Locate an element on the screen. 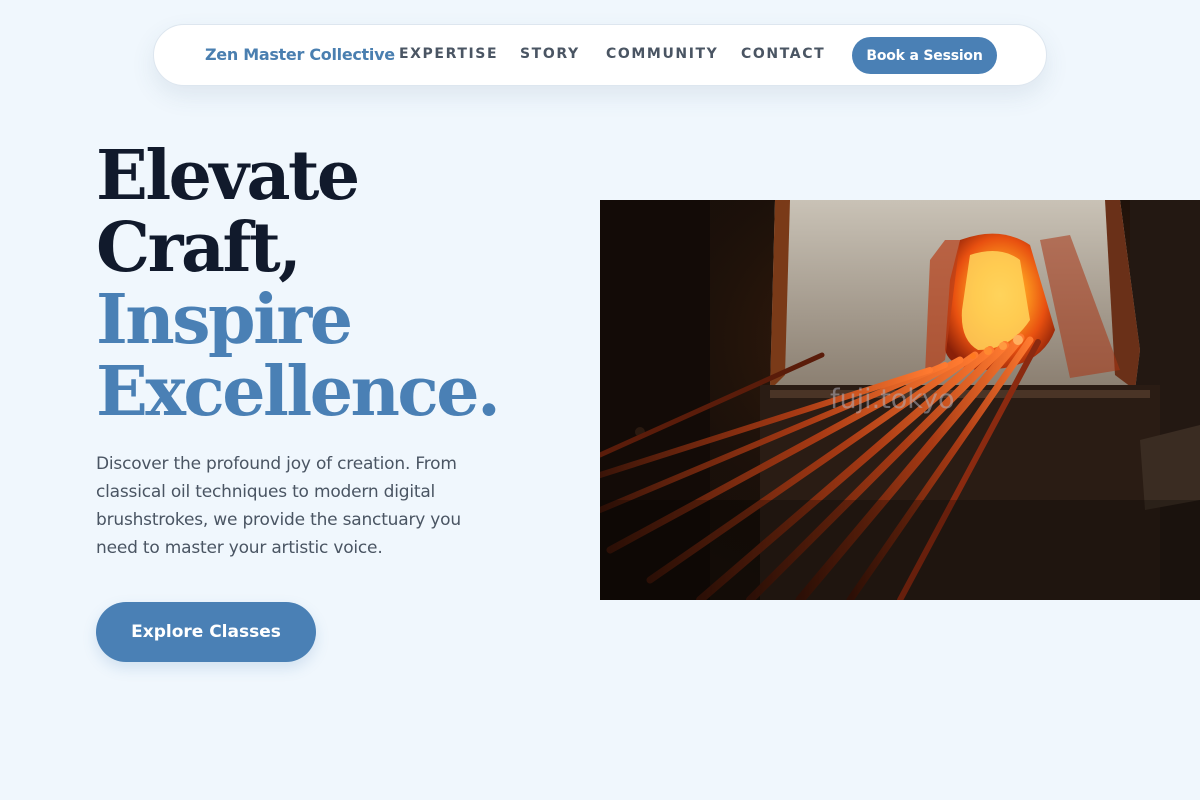 This screenshot has width=1200, height=800. explore-classes-button: Explore Classes is located at coordinates (206, 632).